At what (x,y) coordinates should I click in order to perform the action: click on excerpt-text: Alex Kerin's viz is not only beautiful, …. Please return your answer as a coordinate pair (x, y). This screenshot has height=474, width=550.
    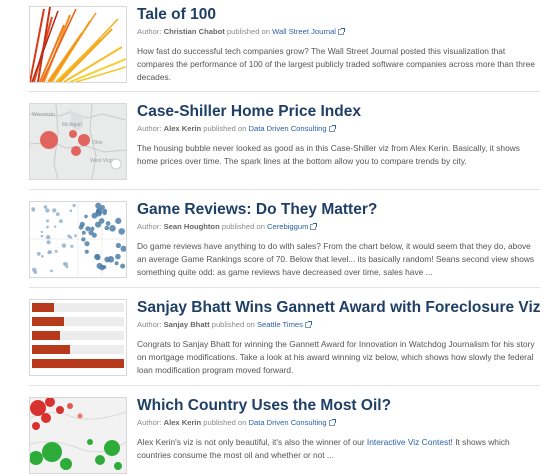
    Looking at the image, I should click on (251, 442).